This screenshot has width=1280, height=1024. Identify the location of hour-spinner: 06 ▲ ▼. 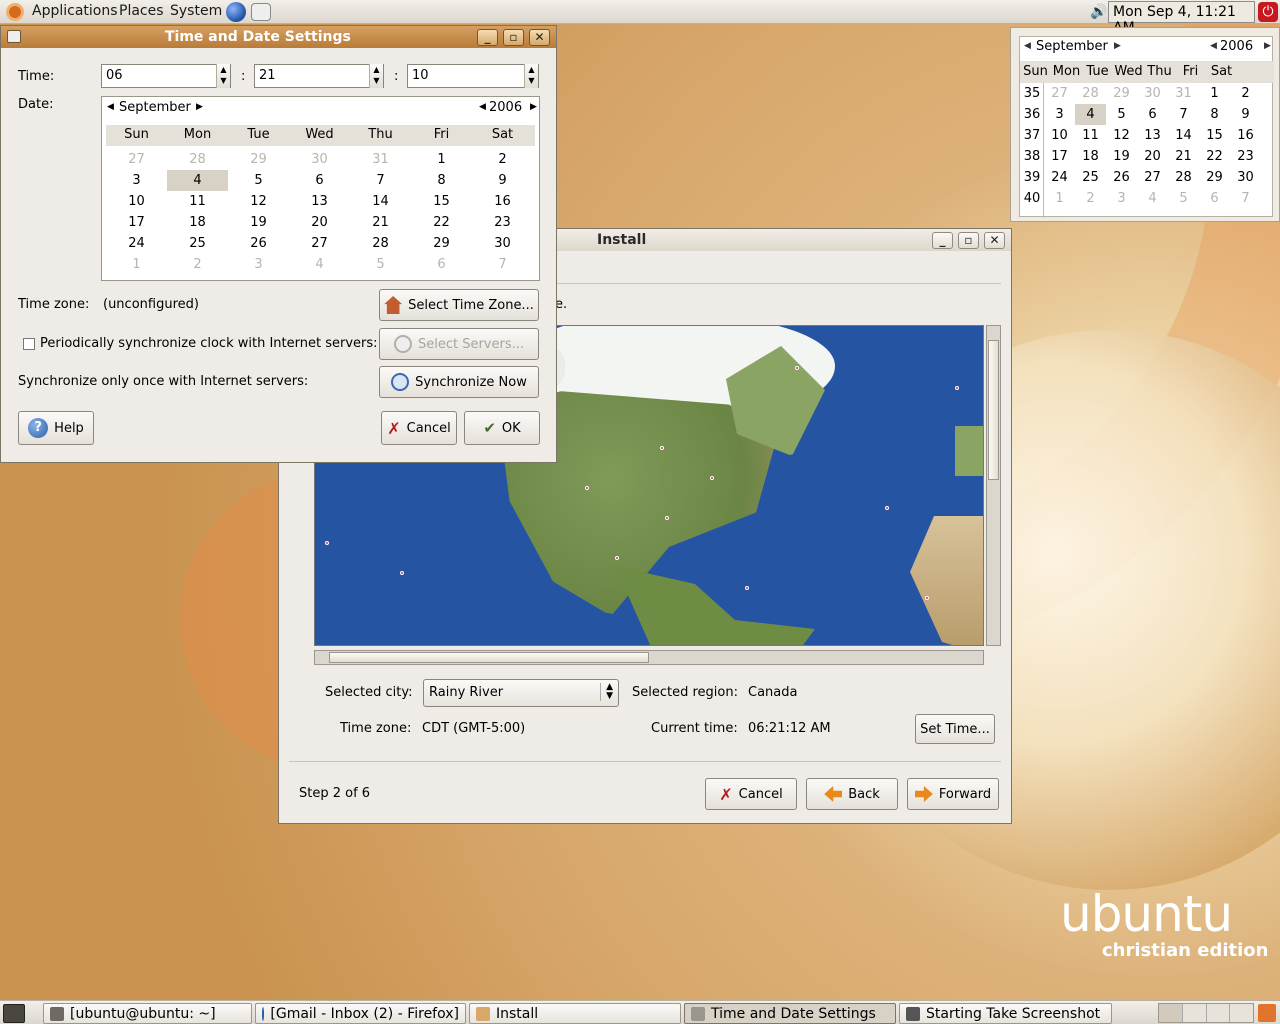
(166, 76).